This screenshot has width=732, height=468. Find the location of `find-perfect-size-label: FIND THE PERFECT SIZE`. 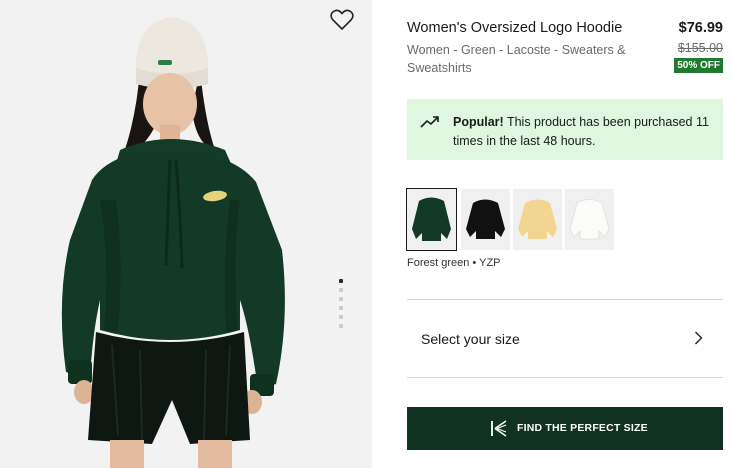

find-perfect-size-label: FIND THE PERFECT SIZE is located at coordinates (582, 428).